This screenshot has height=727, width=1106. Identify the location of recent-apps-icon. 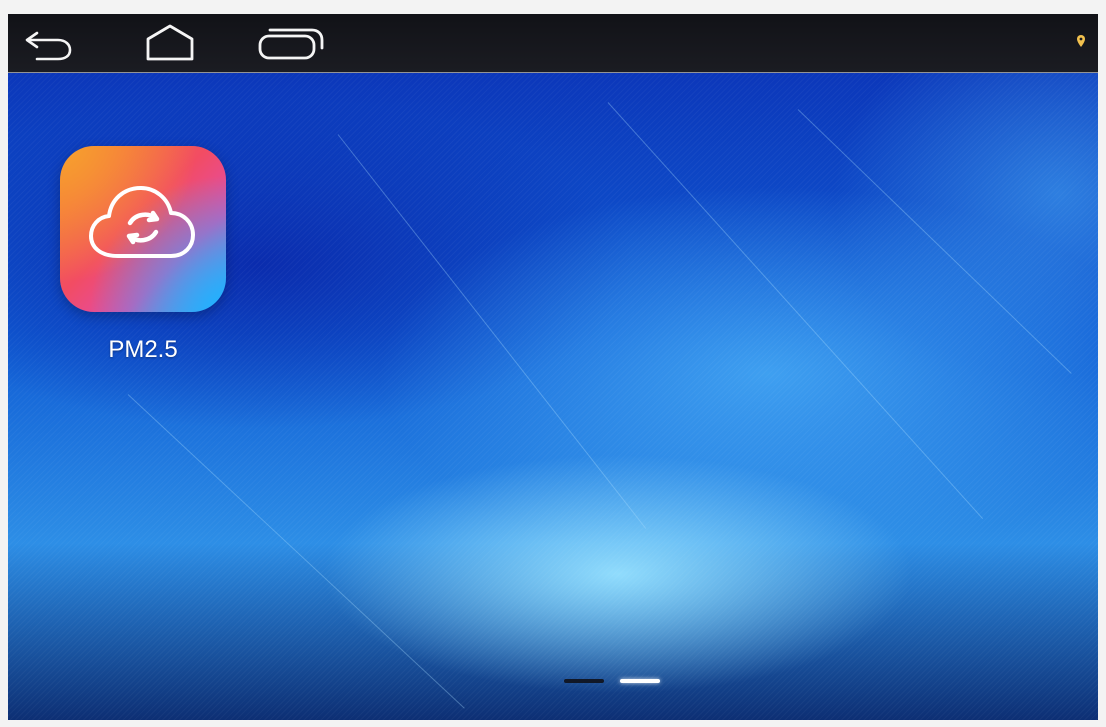
(291, 44).